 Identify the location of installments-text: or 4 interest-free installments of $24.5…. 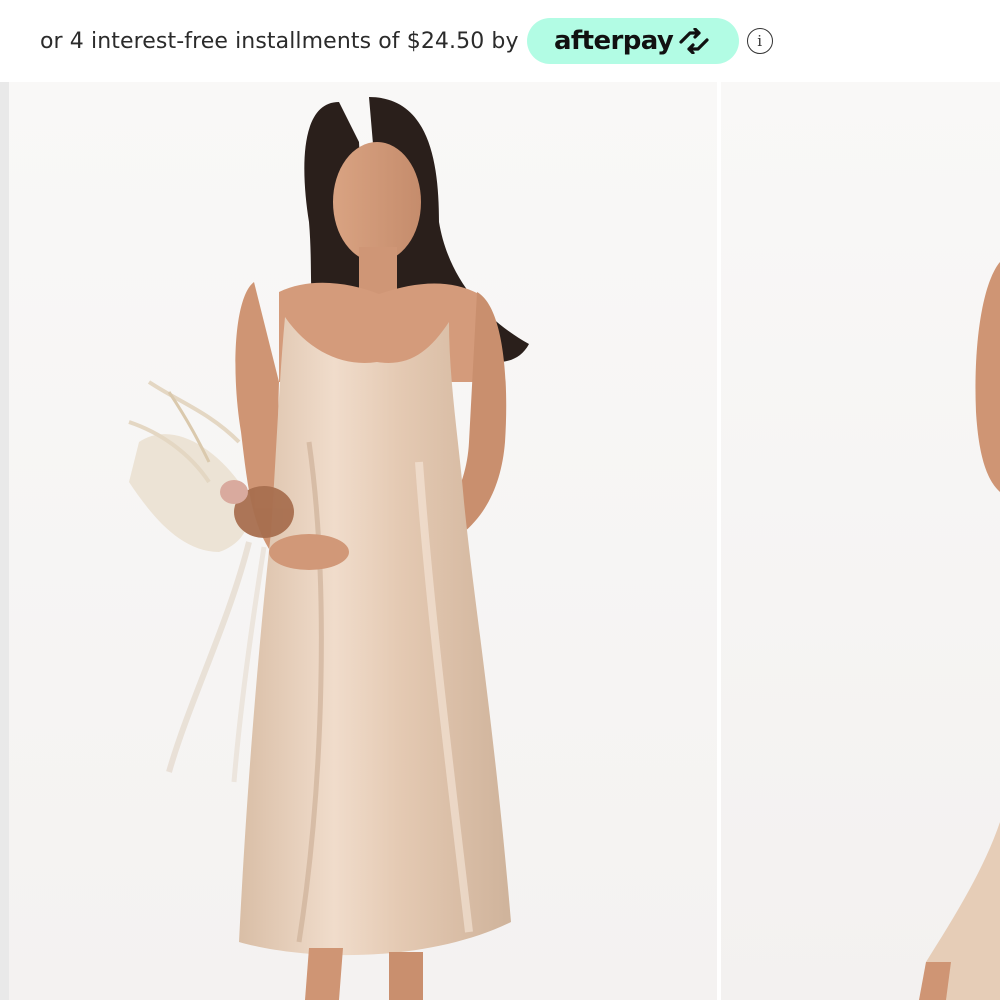
(279, 41).